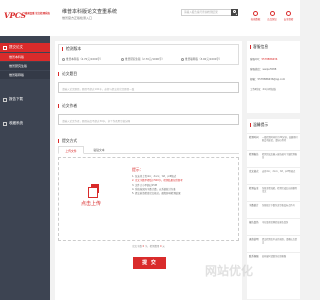 This screenshot has height=300, width=320. I want to click on search-button, so click(234, 12).